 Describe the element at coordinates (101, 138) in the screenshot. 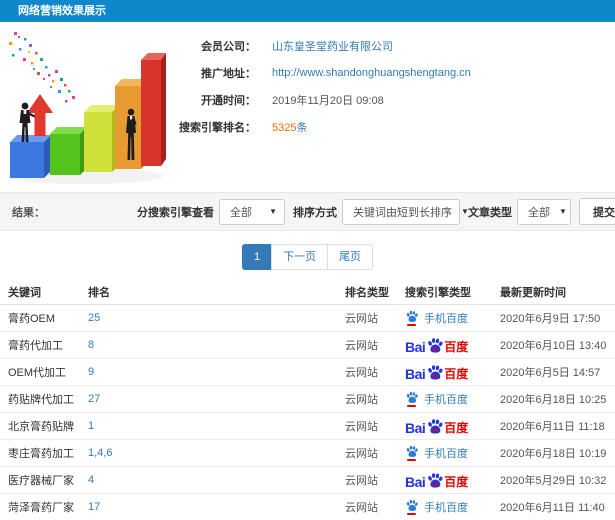

I see `bar-yellow` at that location.